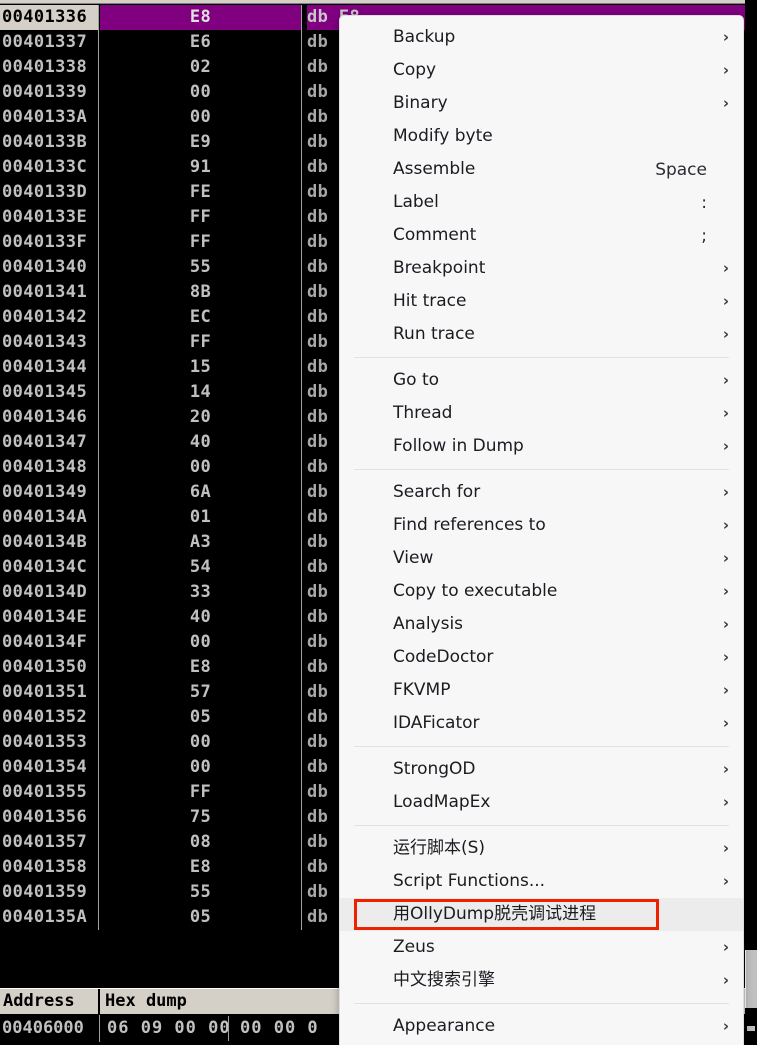 Image resolution: width=757 pixels, height=1045 pixels. What do you see at coordinates (475, 591) in the screenshot?
I see `menu-item-label: Copy to executable` at bounding box center [475, 591].